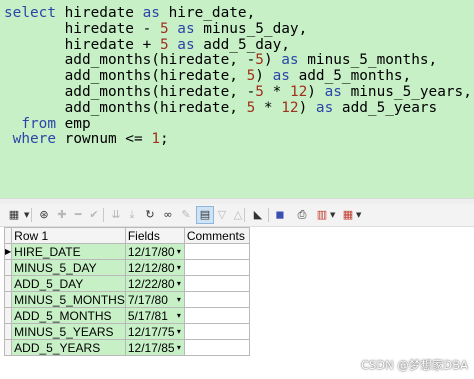 The image size is (474, 379). Describe the element at coordinates (130, 60) in the screenshot. I see `sql-text: add_months(hiredate, -` at that location.